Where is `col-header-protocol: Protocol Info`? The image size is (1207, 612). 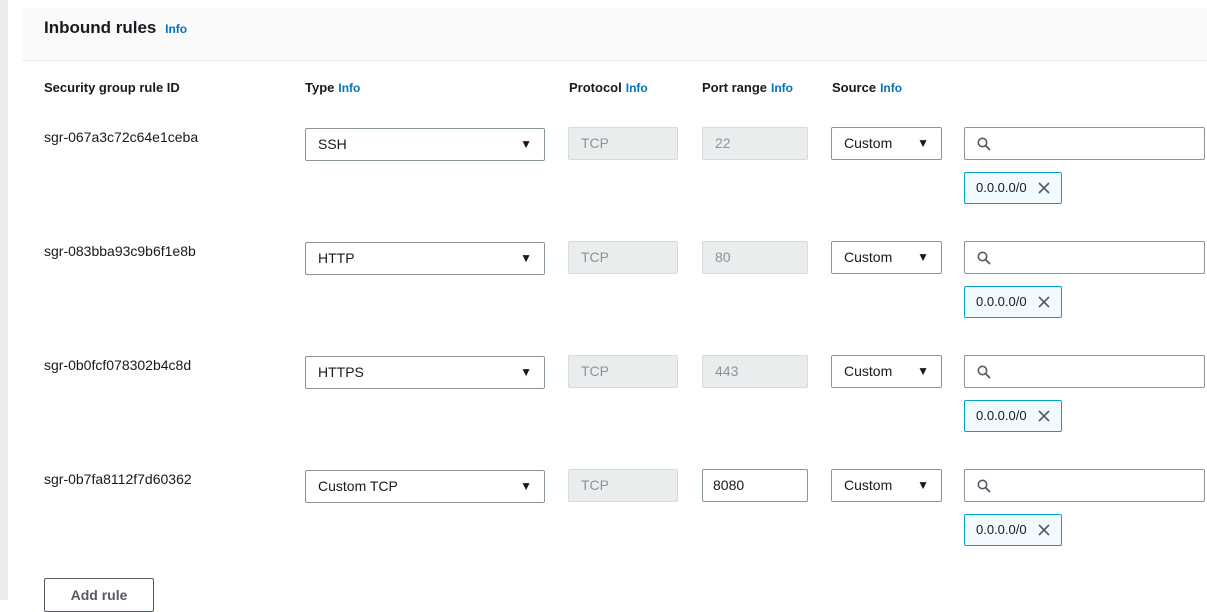 col-header-protocol: Protocol Info is located at coordinates (608, 87).